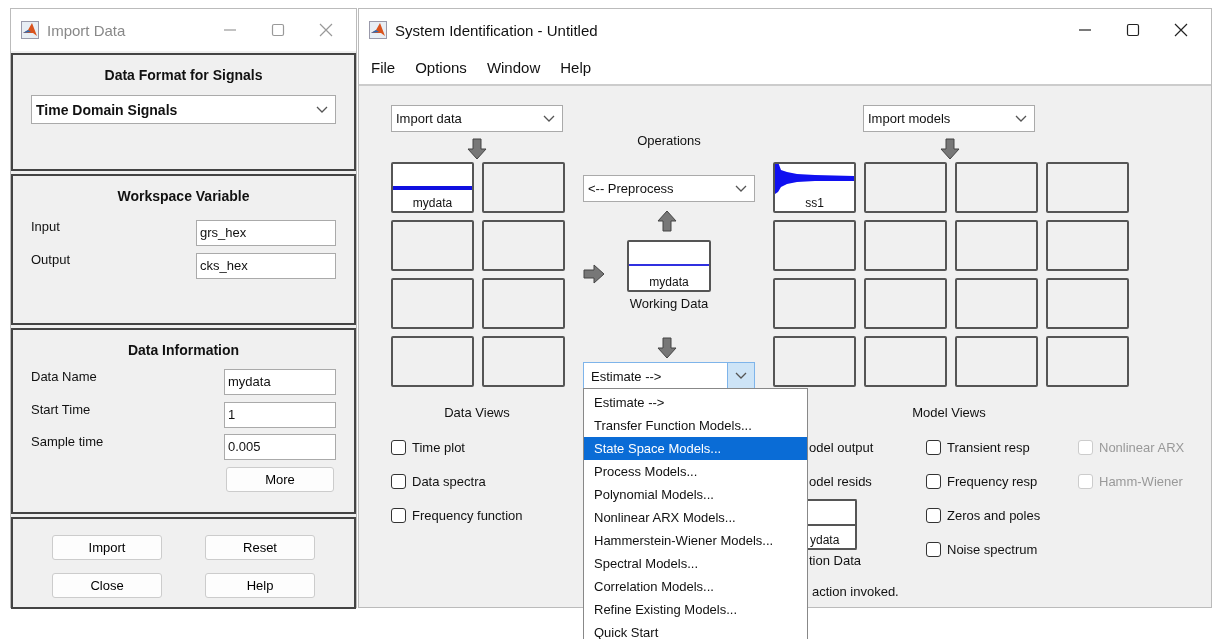  What do you see at coordinates (378, 30) in the screenshot?
I see `app-logo-icon` at bounding box center [378, 30].